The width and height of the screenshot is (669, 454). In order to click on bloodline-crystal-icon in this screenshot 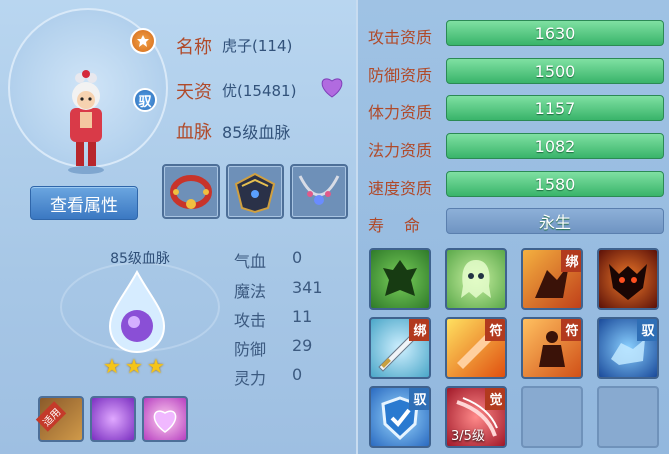, I will do `click(137, 312)`.